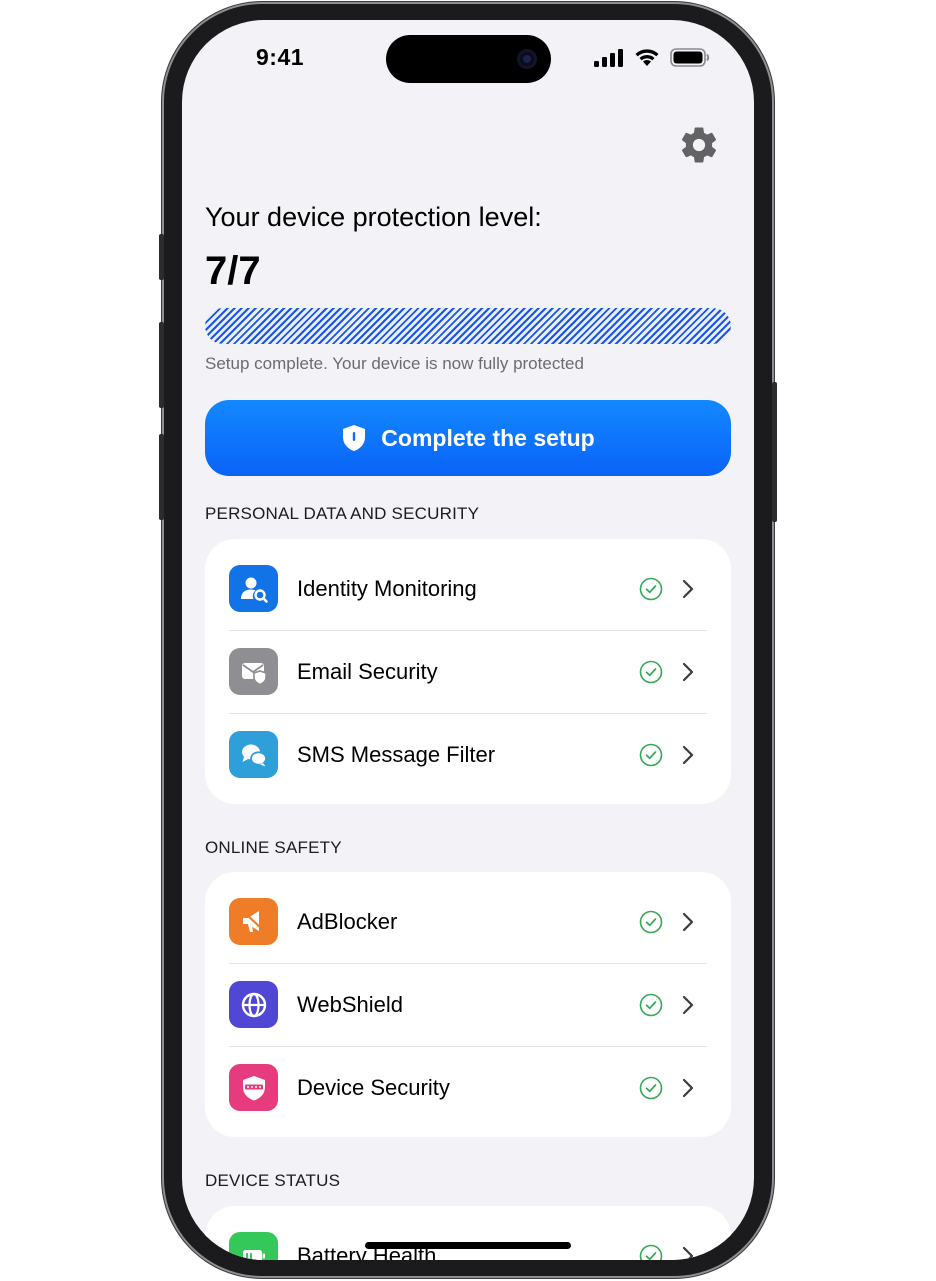 The image size is (936, 1281). What do you see at coordinates (527, 59) in the screenshot?
I see `camera-icon` at bounding box center [527, 59].